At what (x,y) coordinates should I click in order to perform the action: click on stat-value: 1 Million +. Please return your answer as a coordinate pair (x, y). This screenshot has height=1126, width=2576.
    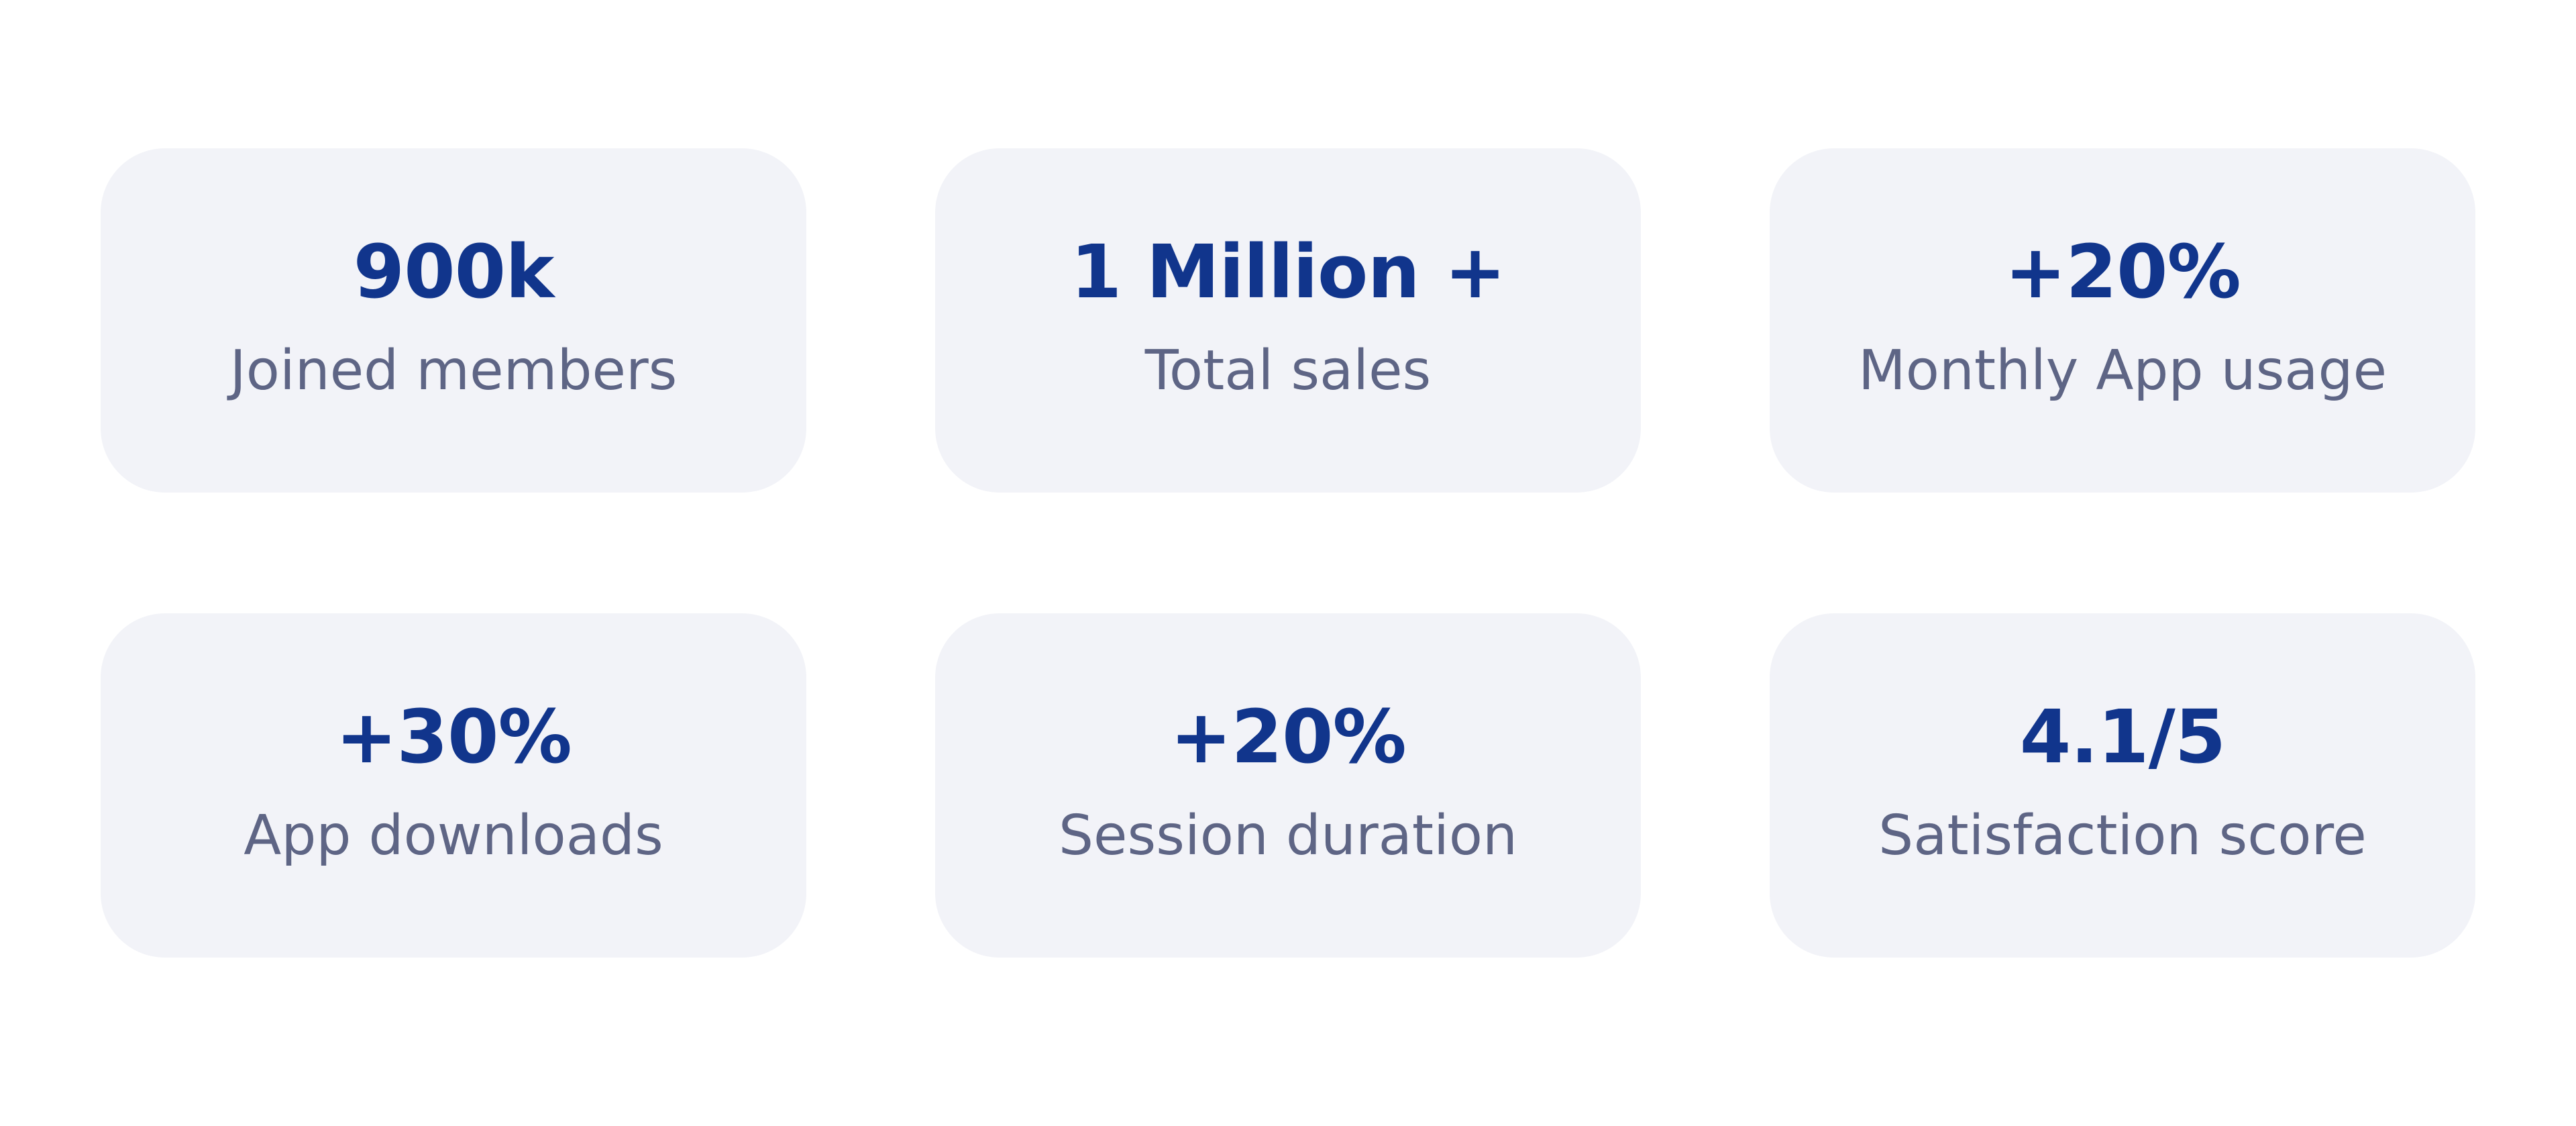
    Looking at the image, I should click on (1288, 271).